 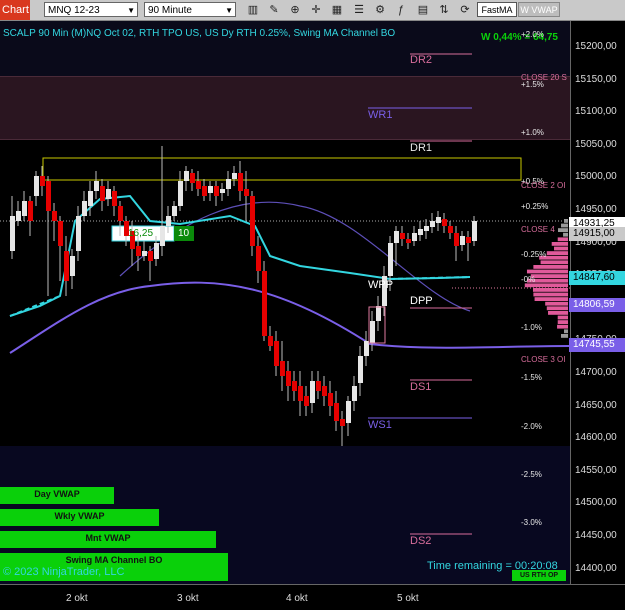 I want to click on pct-label: -3.0%, so click(x=531, y=522).